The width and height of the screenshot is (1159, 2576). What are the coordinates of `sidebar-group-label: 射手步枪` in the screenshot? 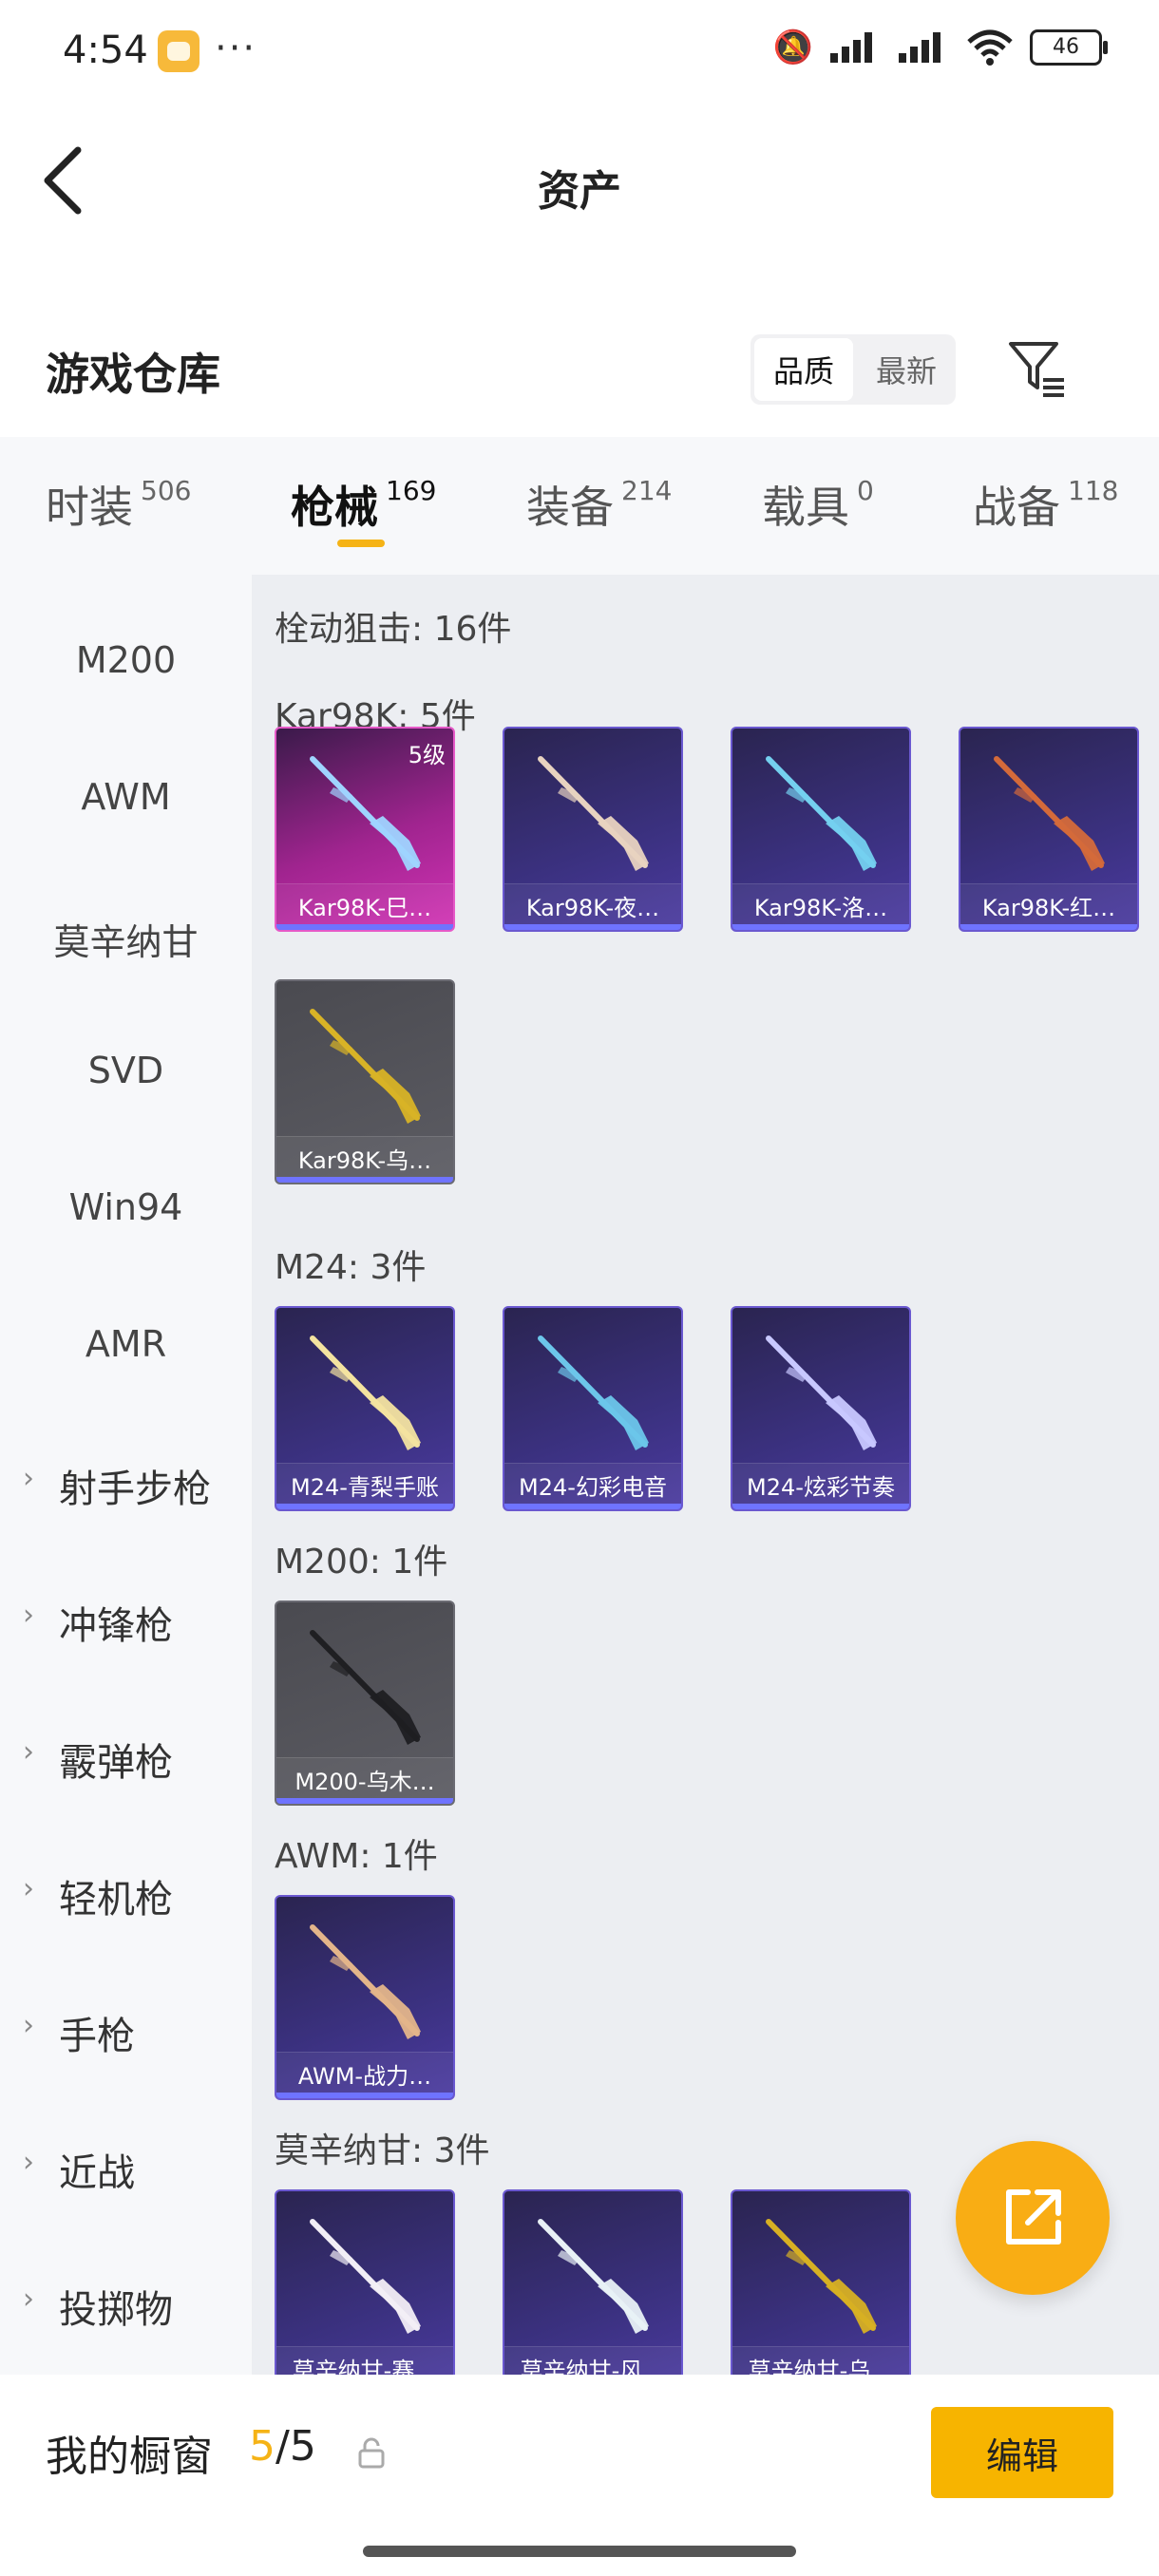 It's located at (135, 1489).